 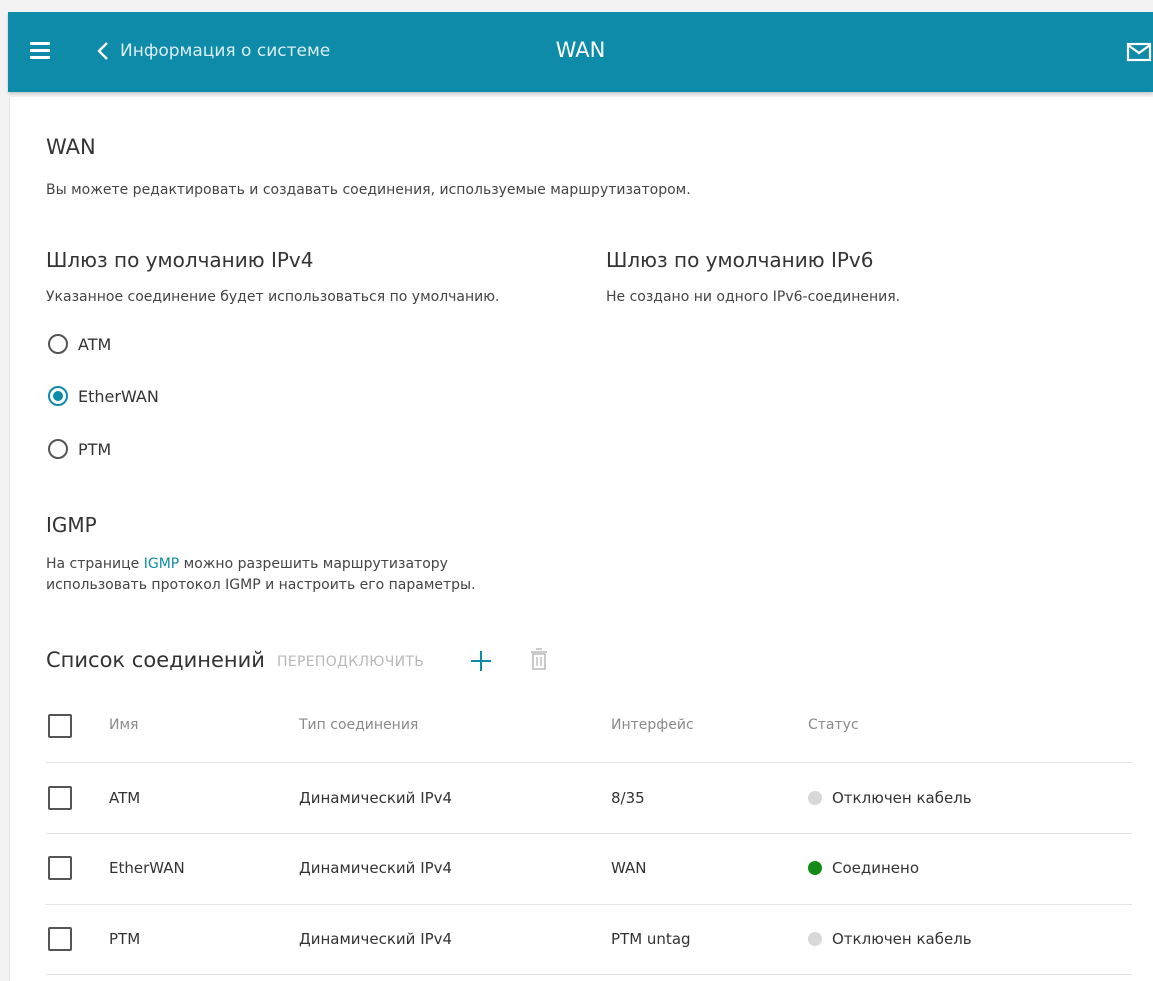 I want to click on igmp-link: IGMP, so click(x=162, y=564).